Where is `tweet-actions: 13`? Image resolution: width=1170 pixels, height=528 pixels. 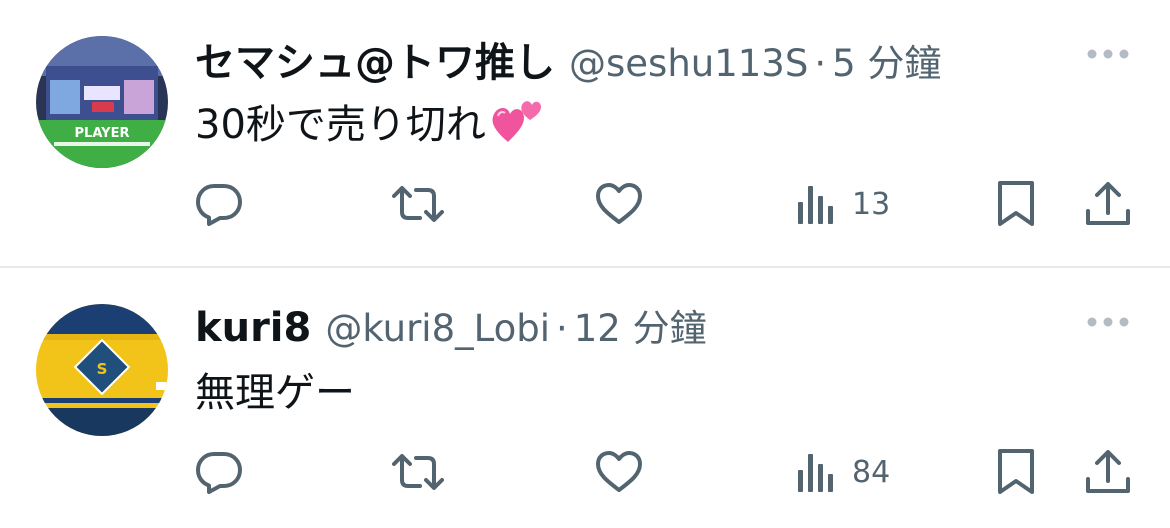 tweet-actions: 13 is located at coordinates (585, 204).